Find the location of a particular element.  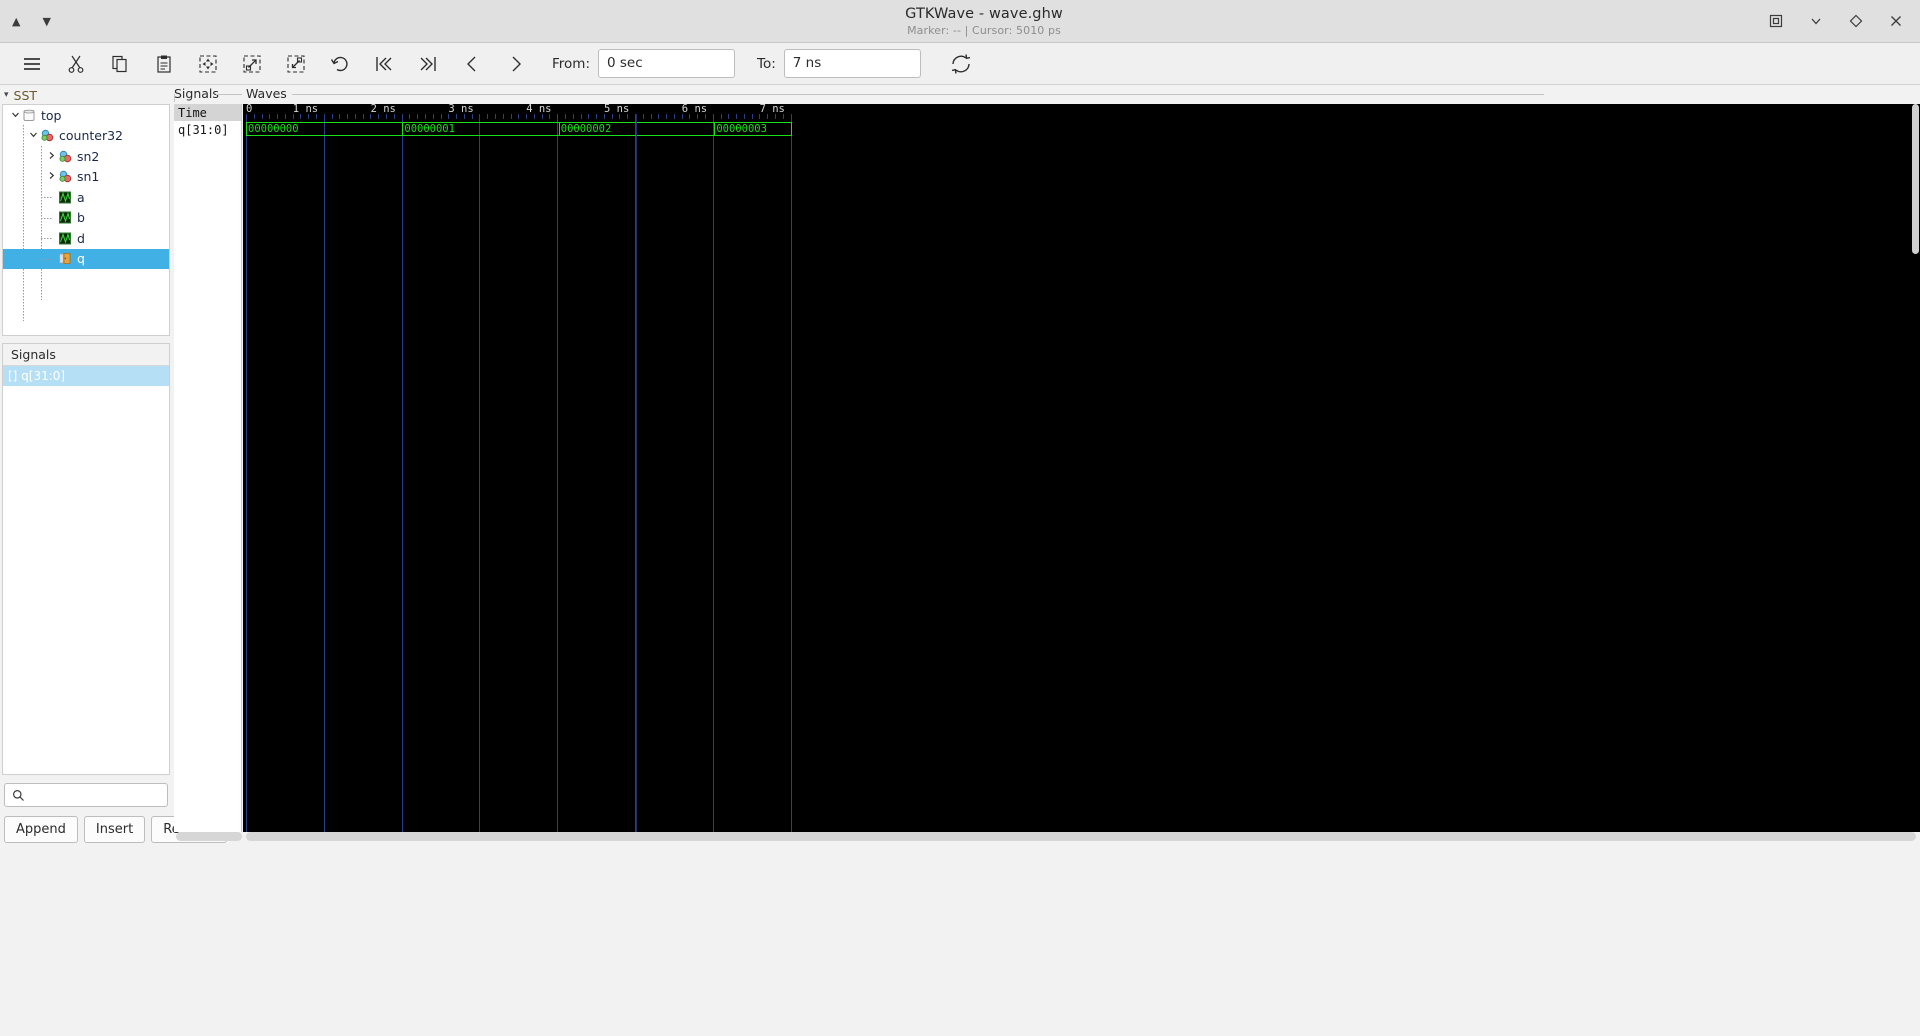

wave-vertical-scrollbar is located at coordinates (1915, 179).